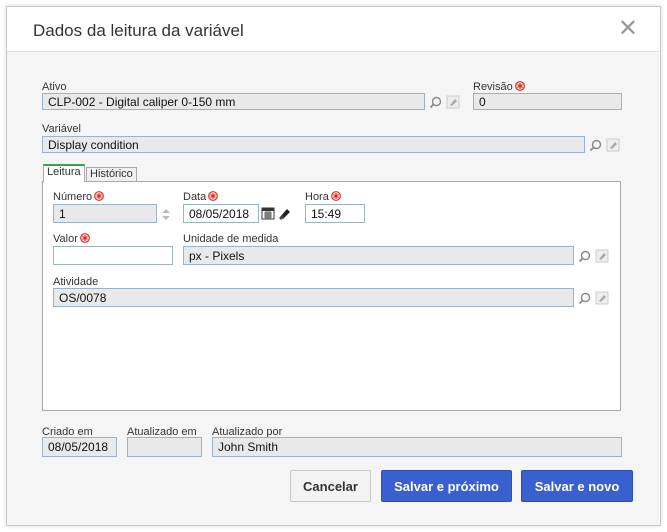  I want to click on atualizado-por-field: John Smith, so click(417, 447).